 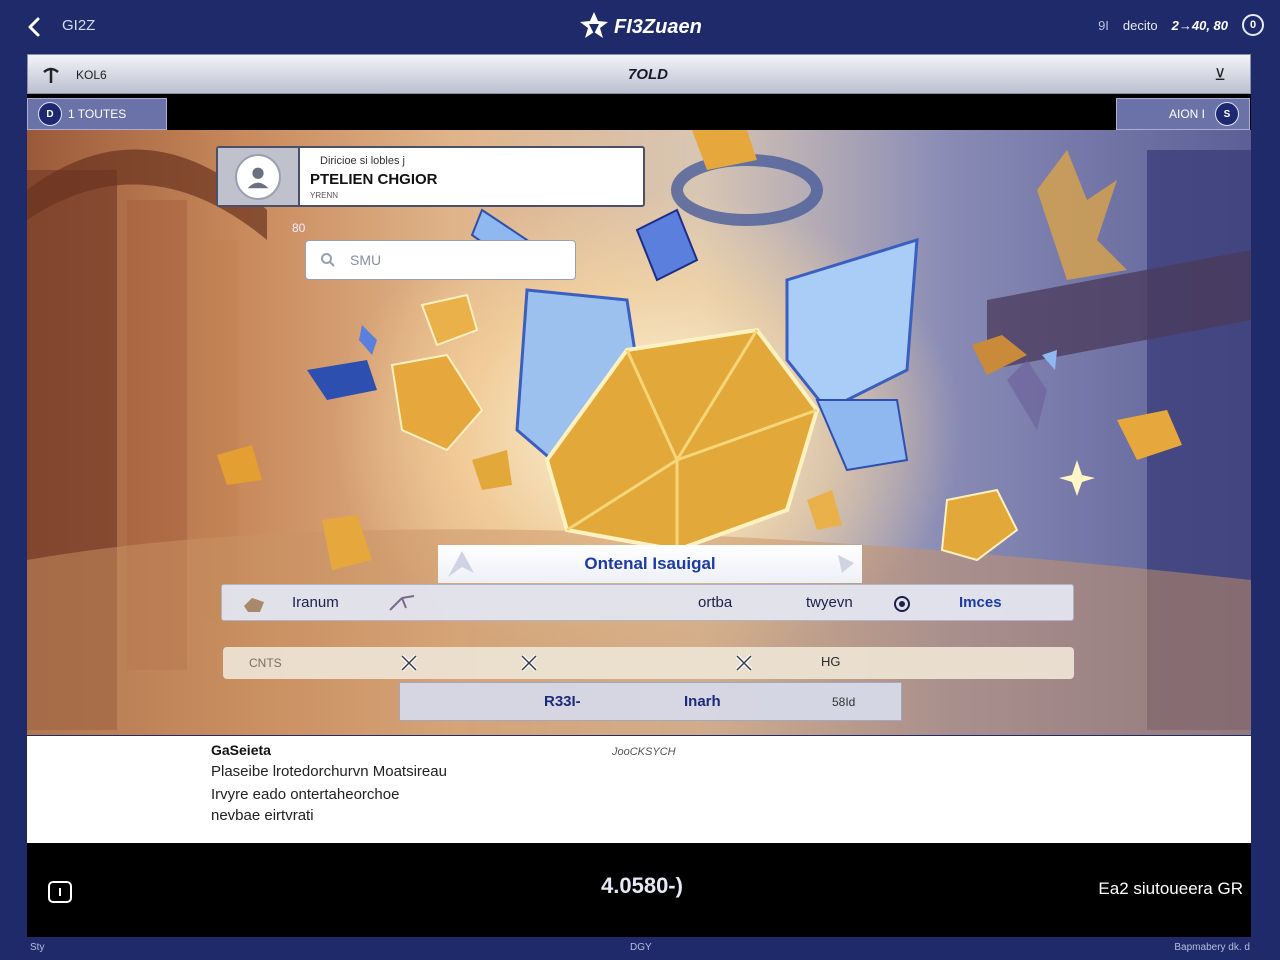 I want to click on stat-imces: Imces, so click(x=980, y=602).